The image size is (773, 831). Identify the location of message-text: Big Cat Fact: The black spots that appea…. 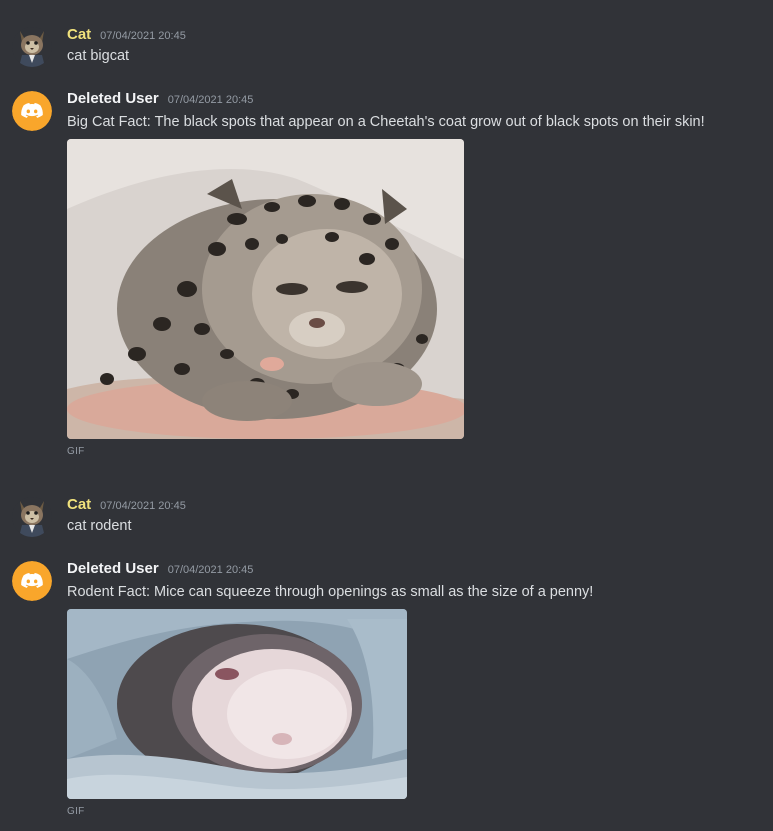
(386, 122).